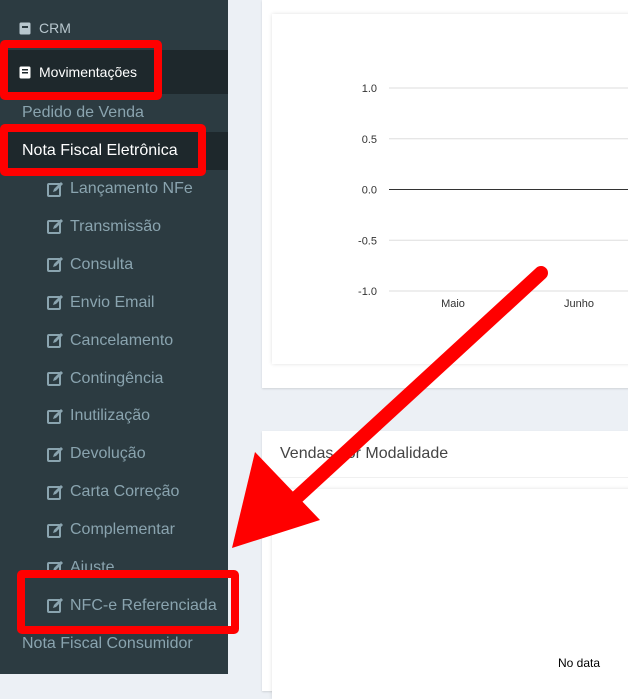 Image resolution: width=628 pixels, height=699 pixels. What do you see at coordinates (55, 28) in the screenshot?
I see `sidebar-item-label: CRM` at bounding box center [55, 28].